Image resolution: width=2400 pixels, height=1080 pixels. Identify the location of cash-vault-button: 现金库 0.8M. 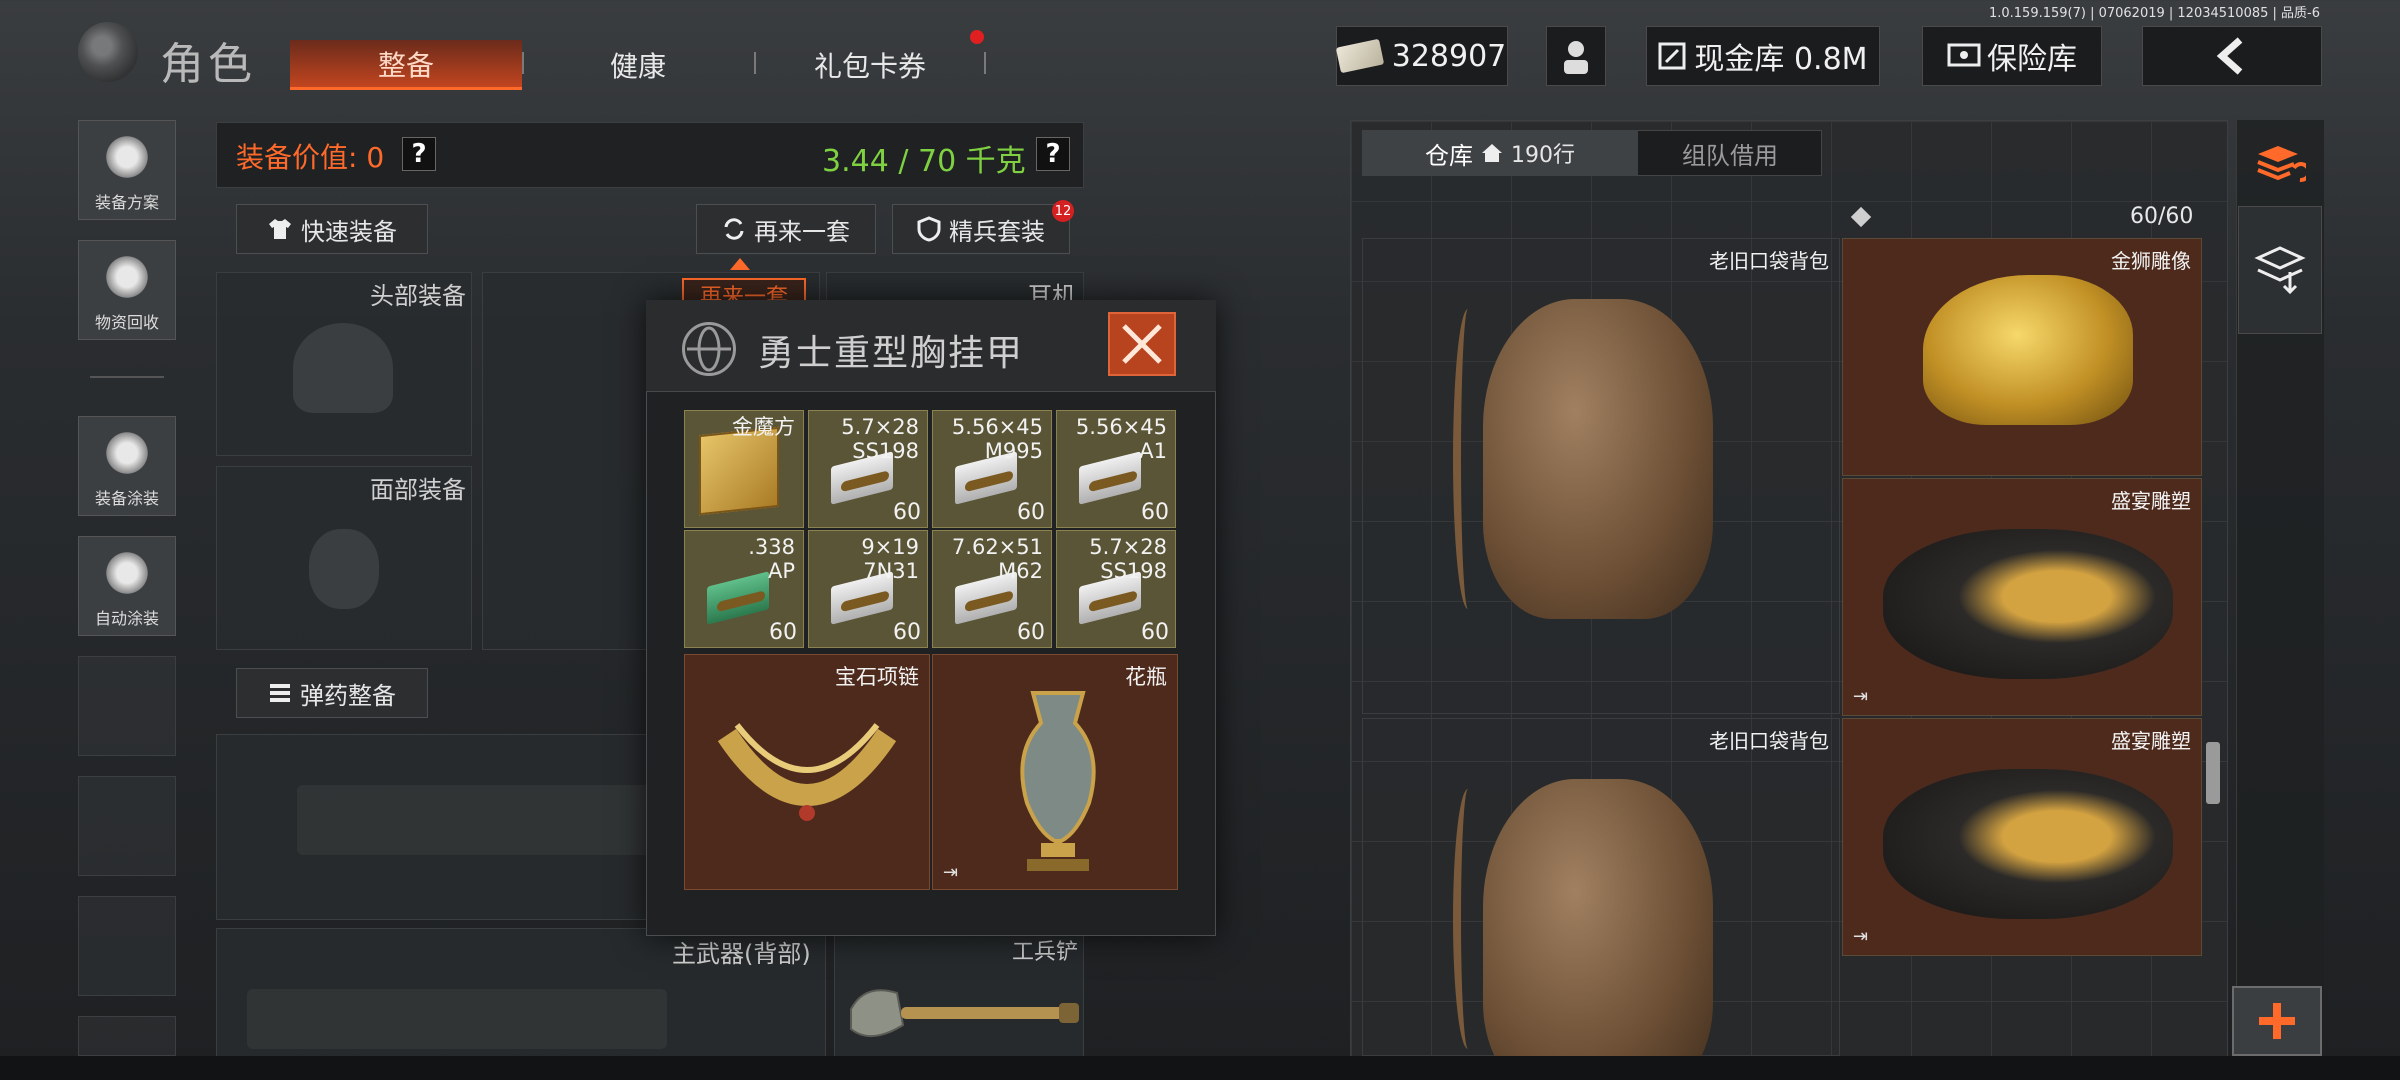
(1763, 56).